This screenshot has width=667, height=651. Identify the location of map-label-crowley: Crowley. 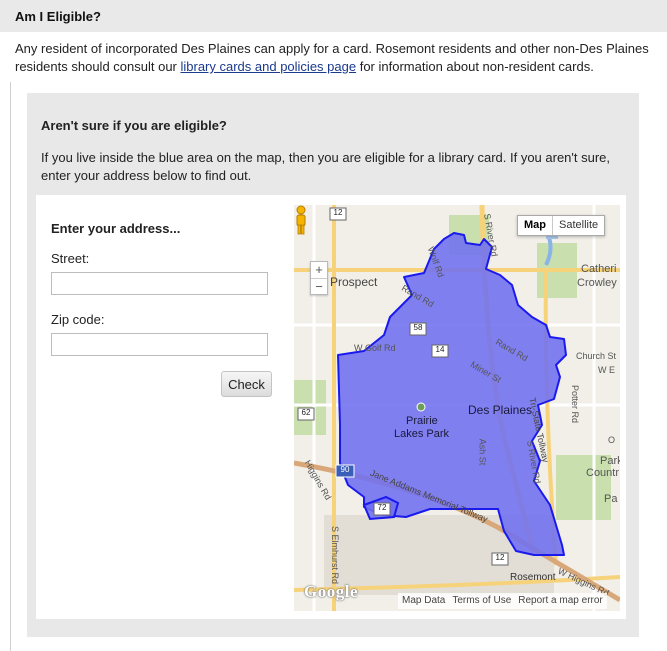
(597, 283).